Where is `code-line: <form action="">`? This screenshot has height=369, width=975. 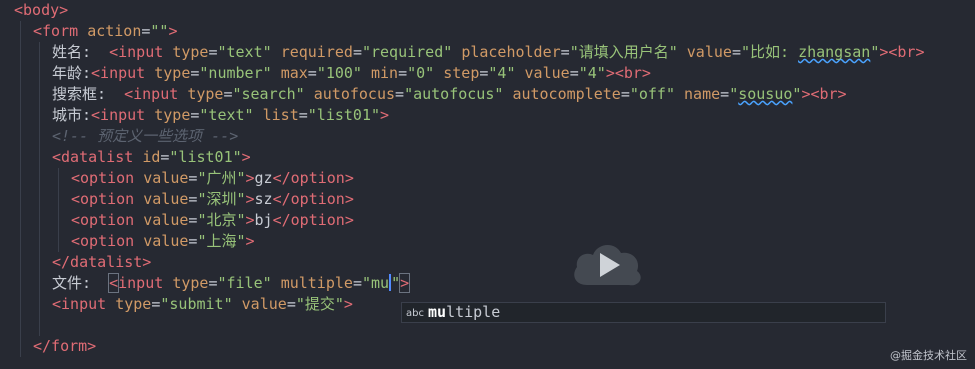 code-line: <form action=""> is located at coordinates (105, 31).